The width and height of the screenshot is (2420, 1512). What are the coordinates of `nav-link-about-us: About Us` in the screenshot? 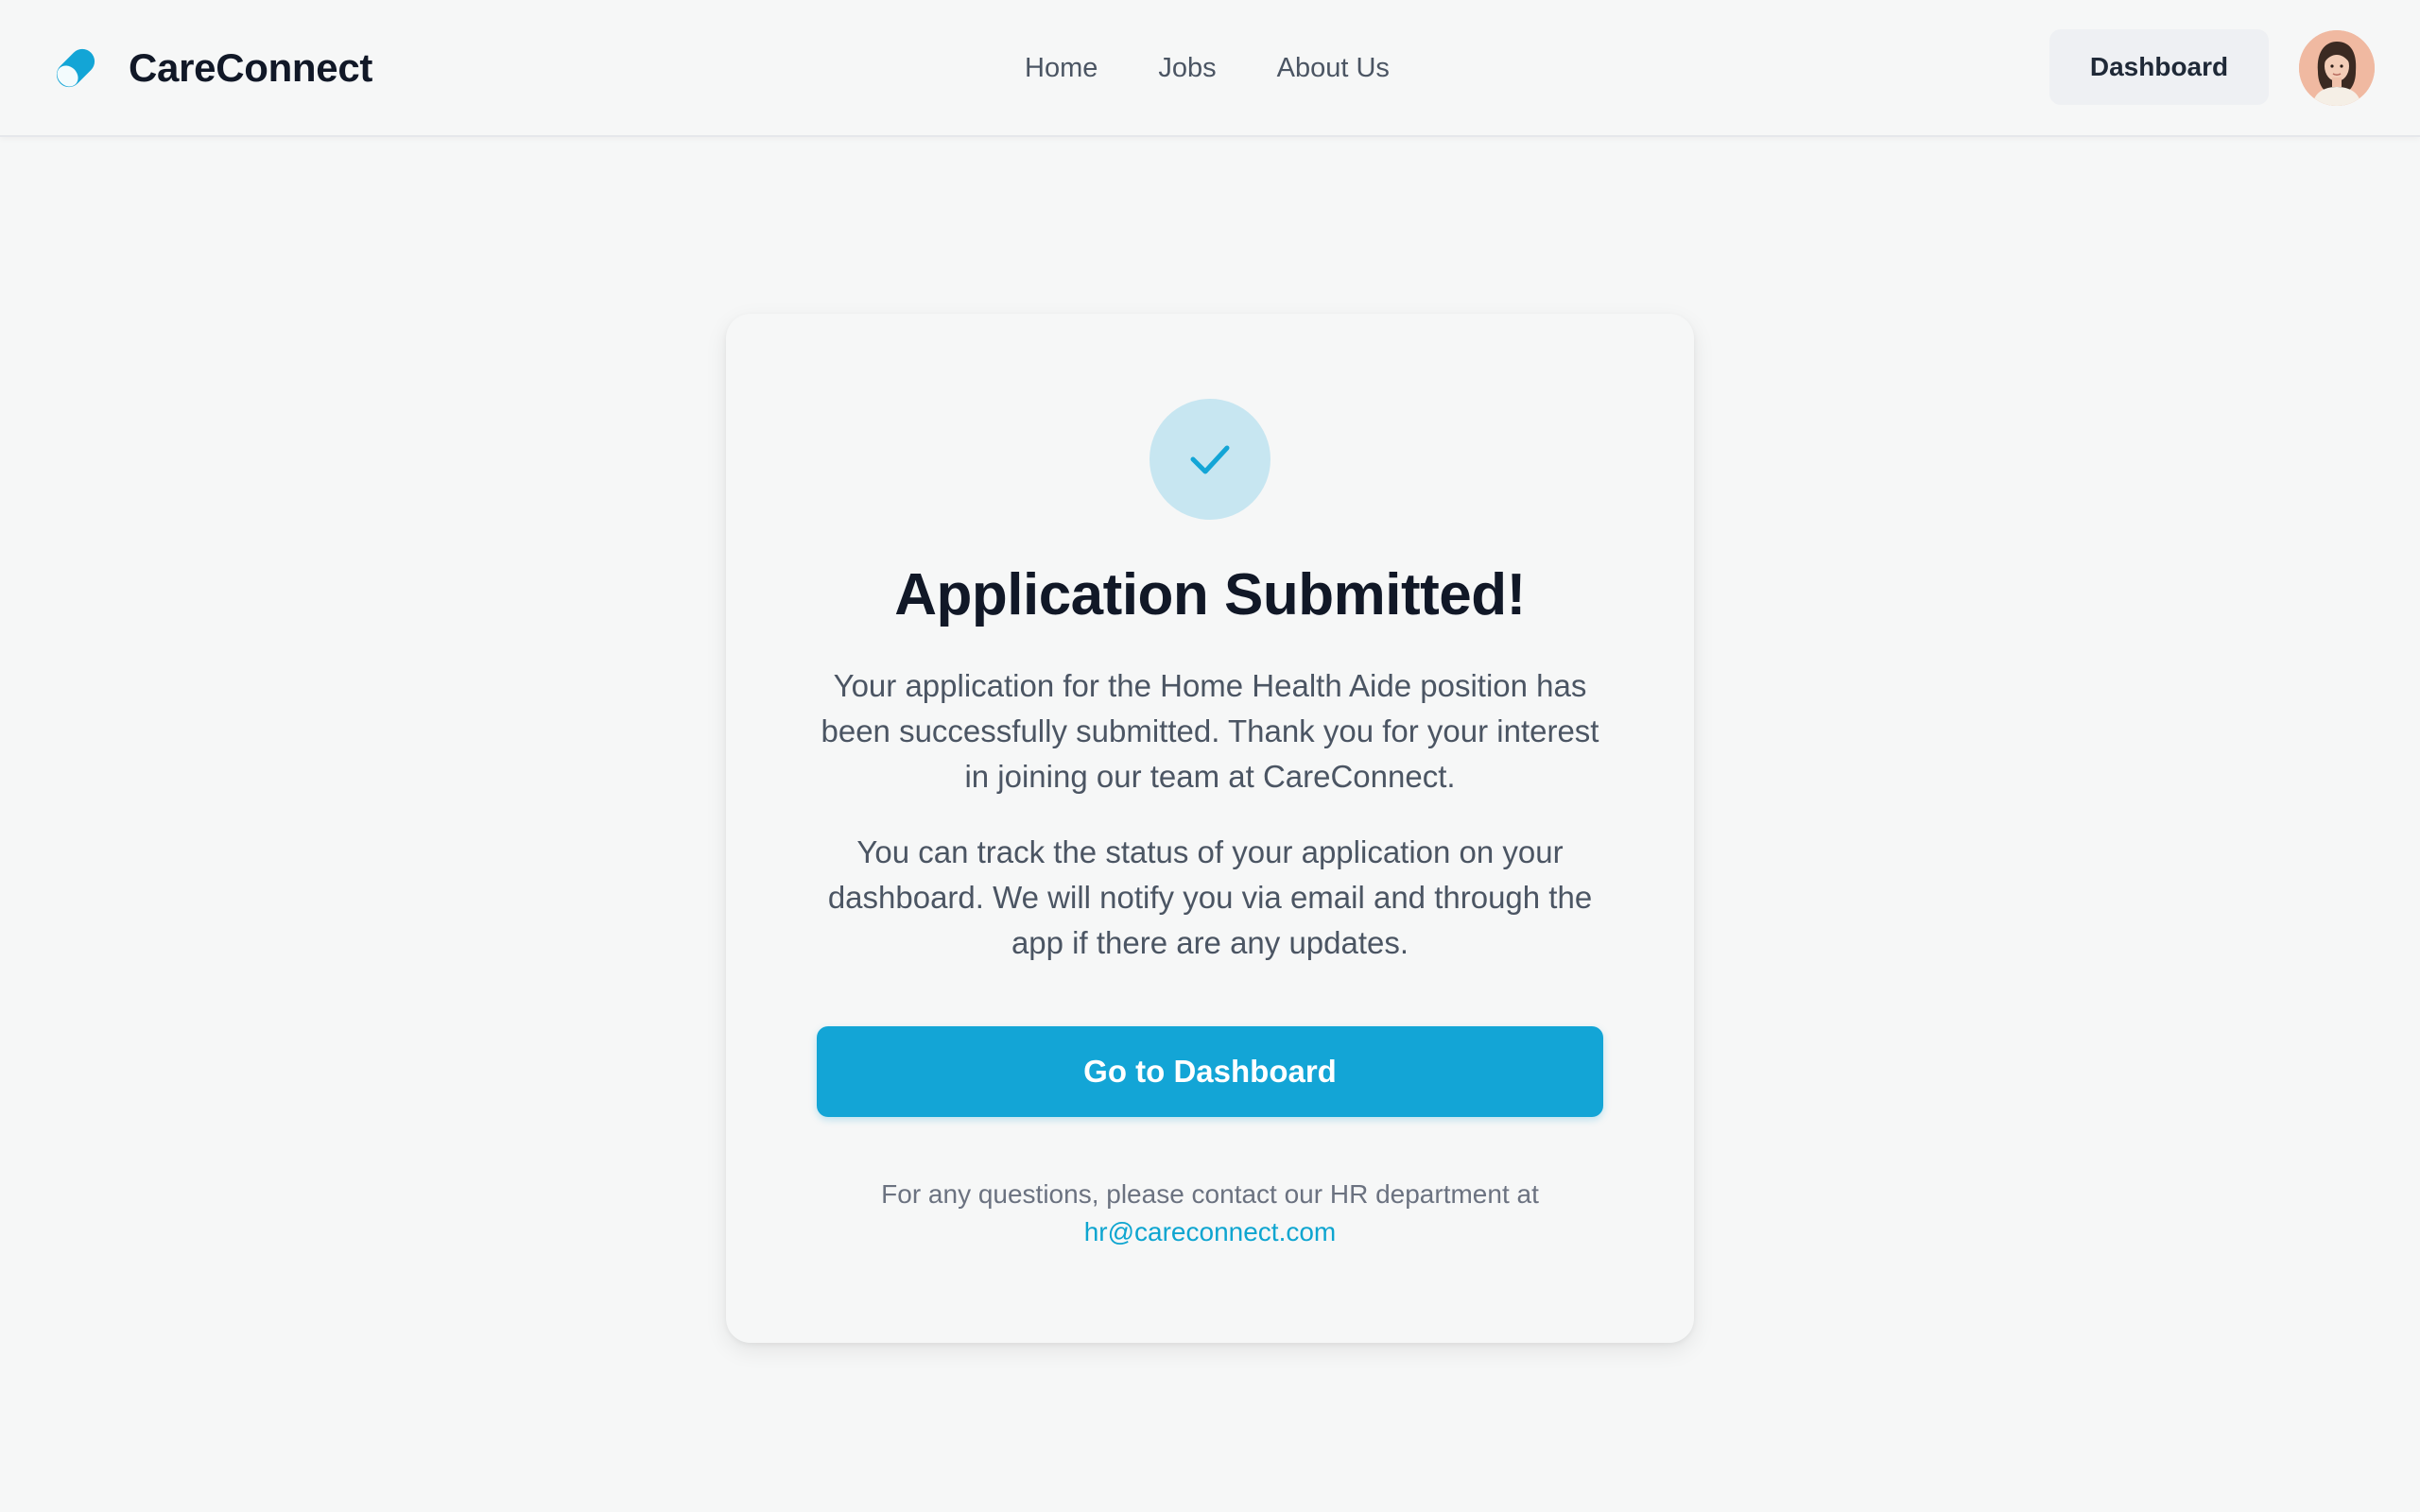 It's located at (1333, 68).